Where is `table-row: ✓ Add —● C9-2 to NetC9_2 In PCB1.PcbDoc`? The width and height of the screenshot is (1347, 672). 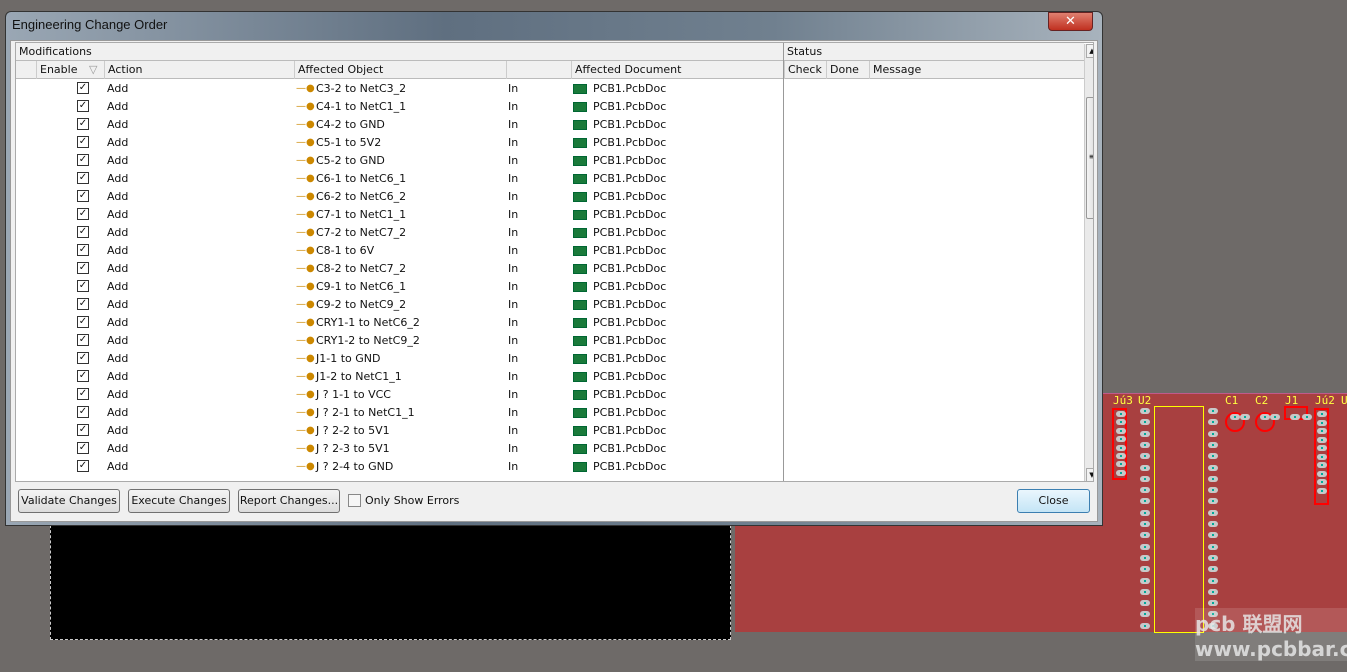 table-row: ✓ Add —● C9-2 to NetC9_2 In PCB1.PcbDoc is located at coordinates (399, 305).